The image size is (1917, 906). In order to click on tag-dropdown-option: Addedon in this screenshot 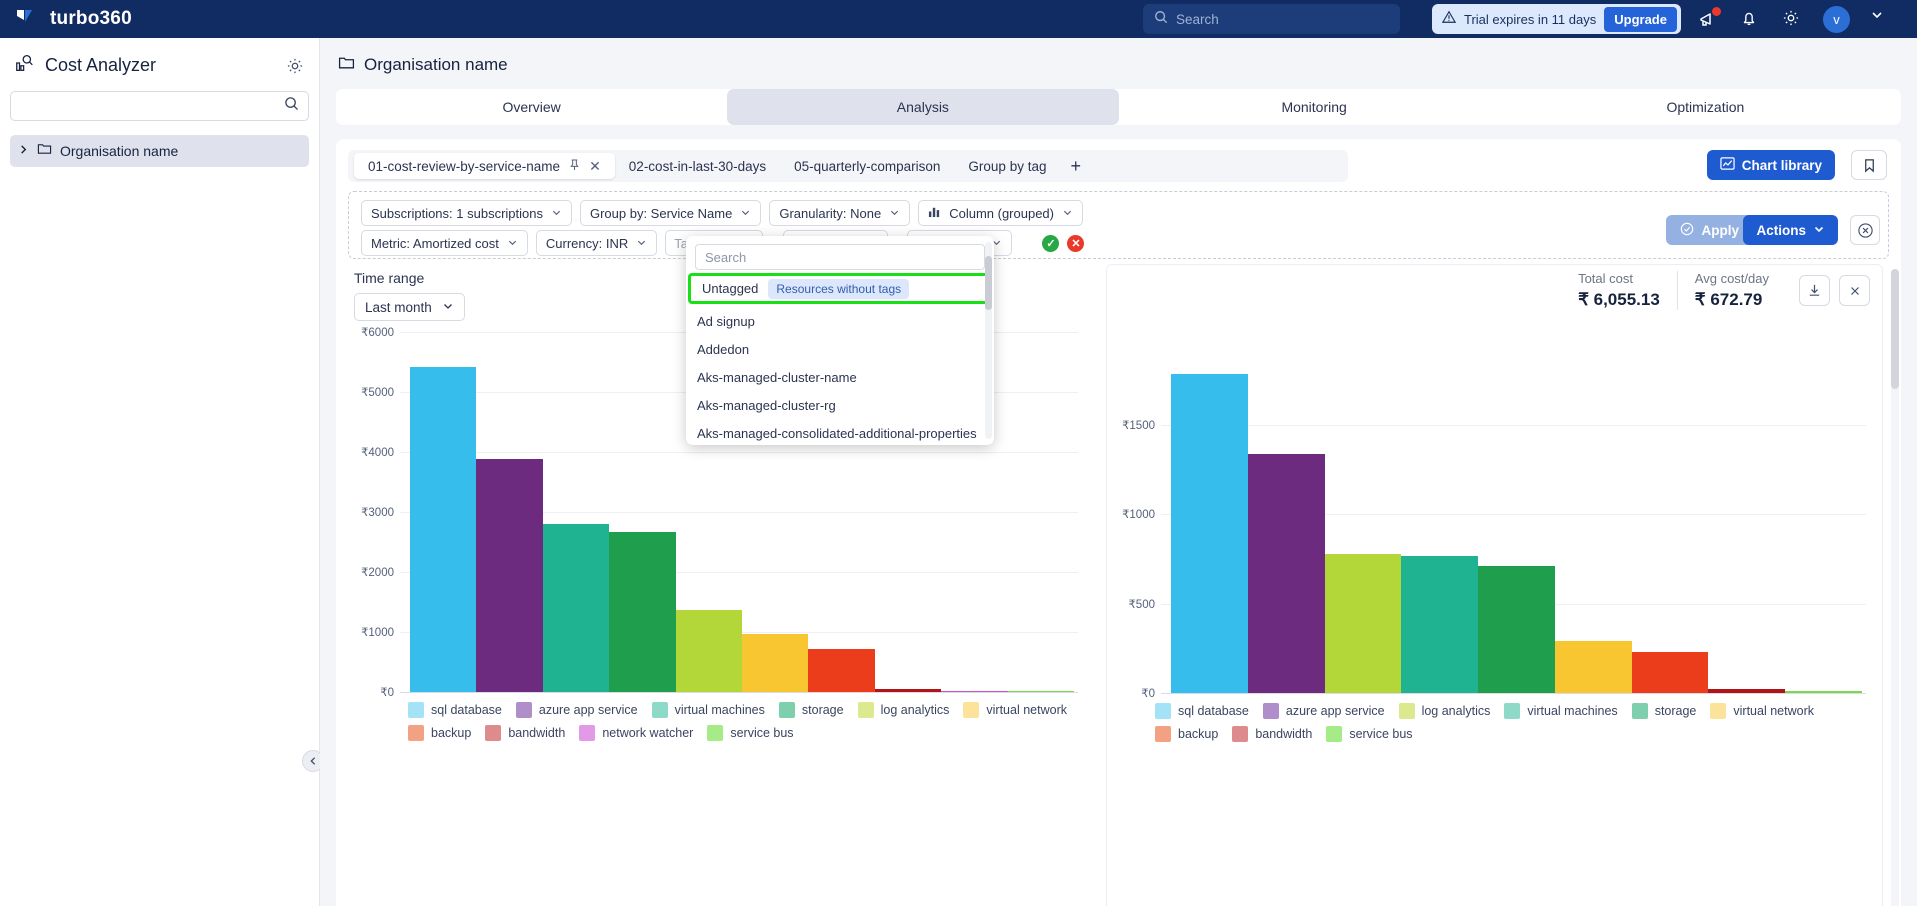, I will do `click(840, 349)`.